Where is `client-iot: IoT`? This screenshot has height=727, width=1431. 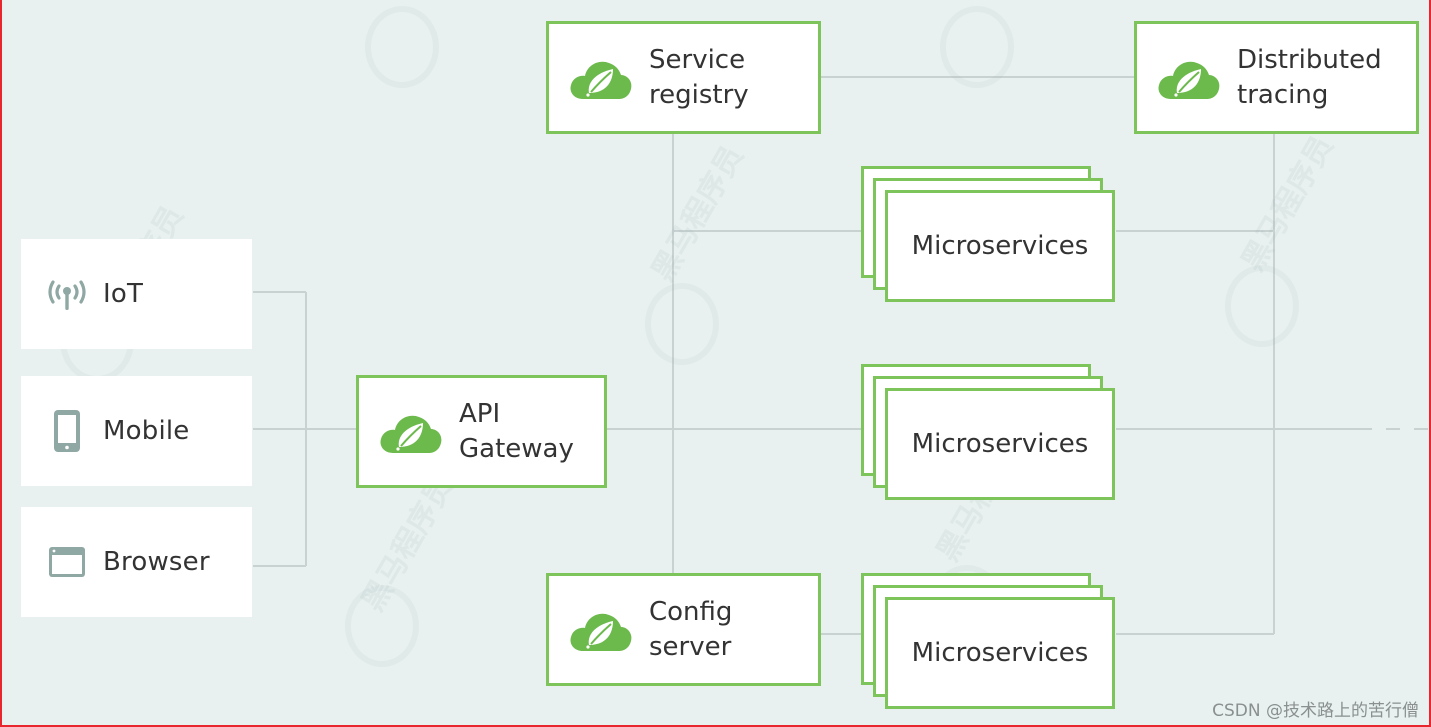
client-iot: IoT is located at coordinates (136, 294).